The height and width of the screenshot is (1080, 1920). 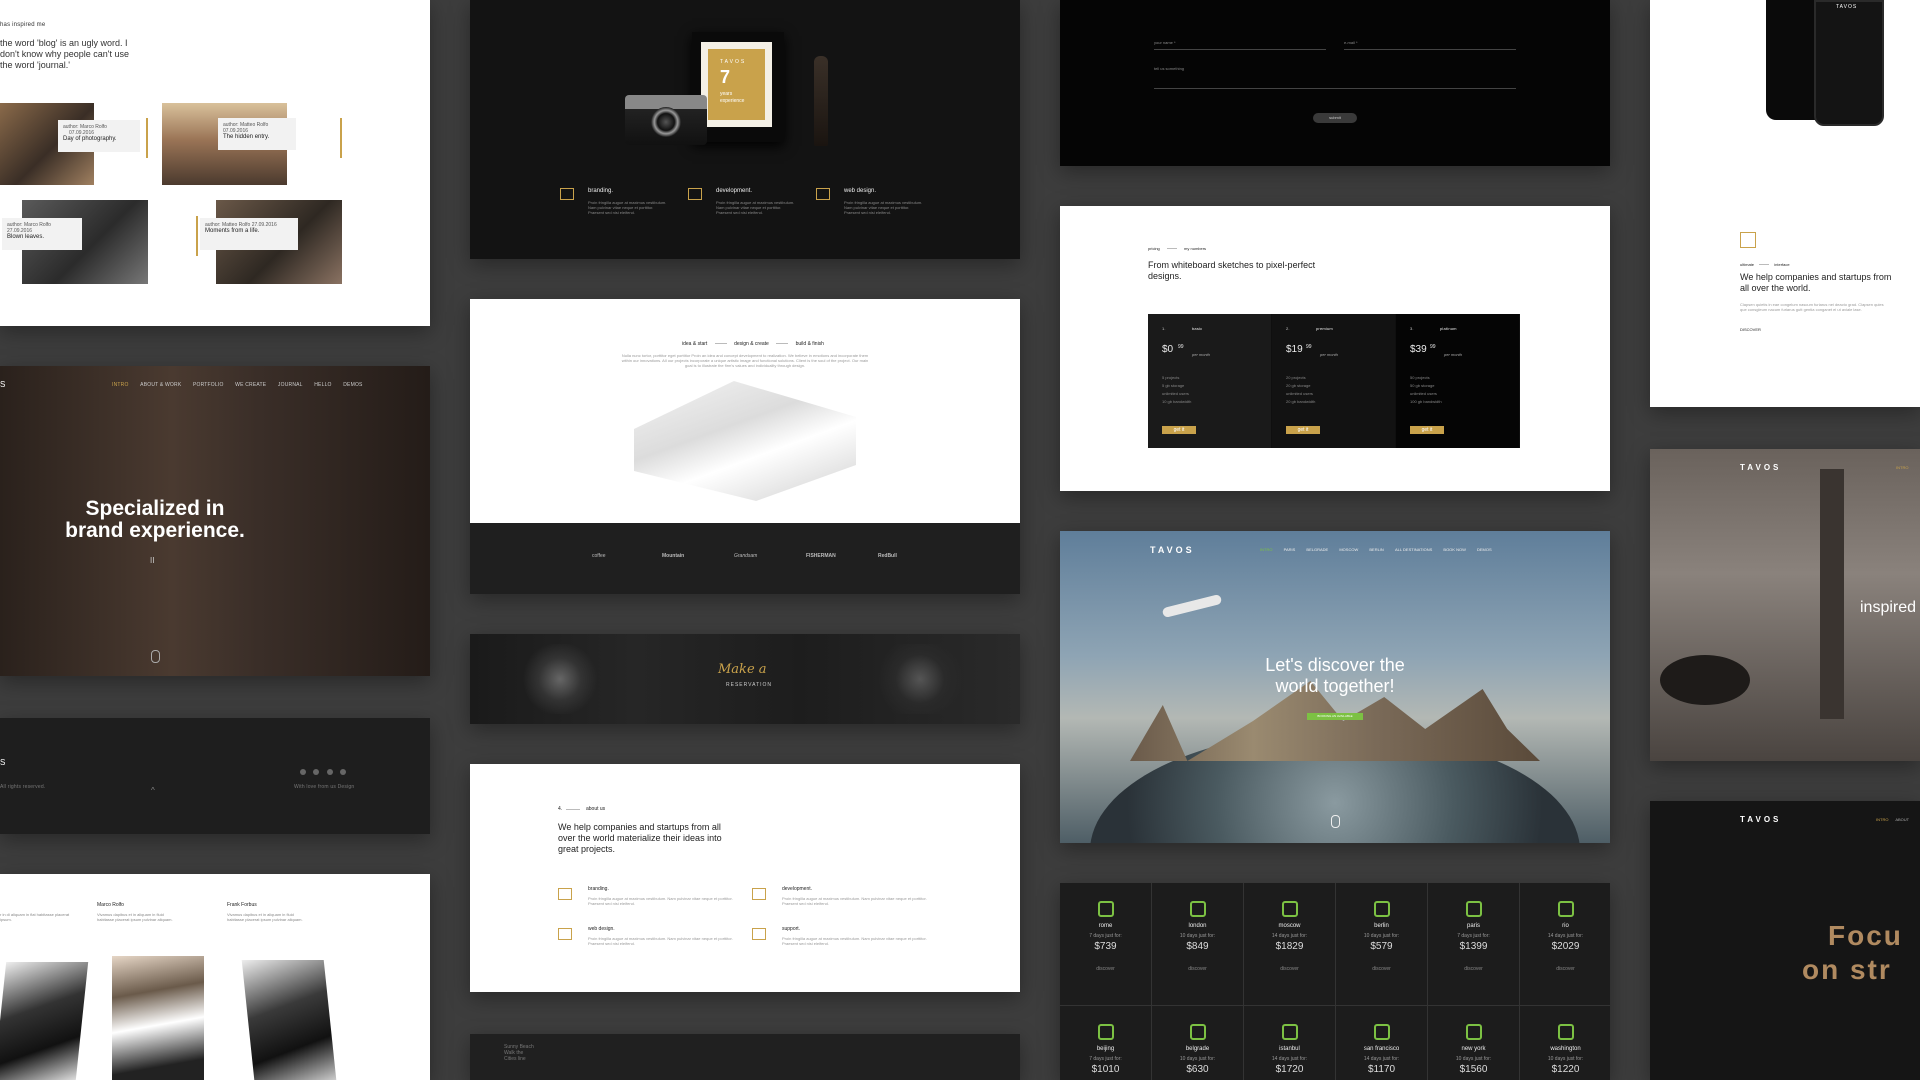 I want to click on plan-feature: unlimited users, so click(x=1299, y=393).